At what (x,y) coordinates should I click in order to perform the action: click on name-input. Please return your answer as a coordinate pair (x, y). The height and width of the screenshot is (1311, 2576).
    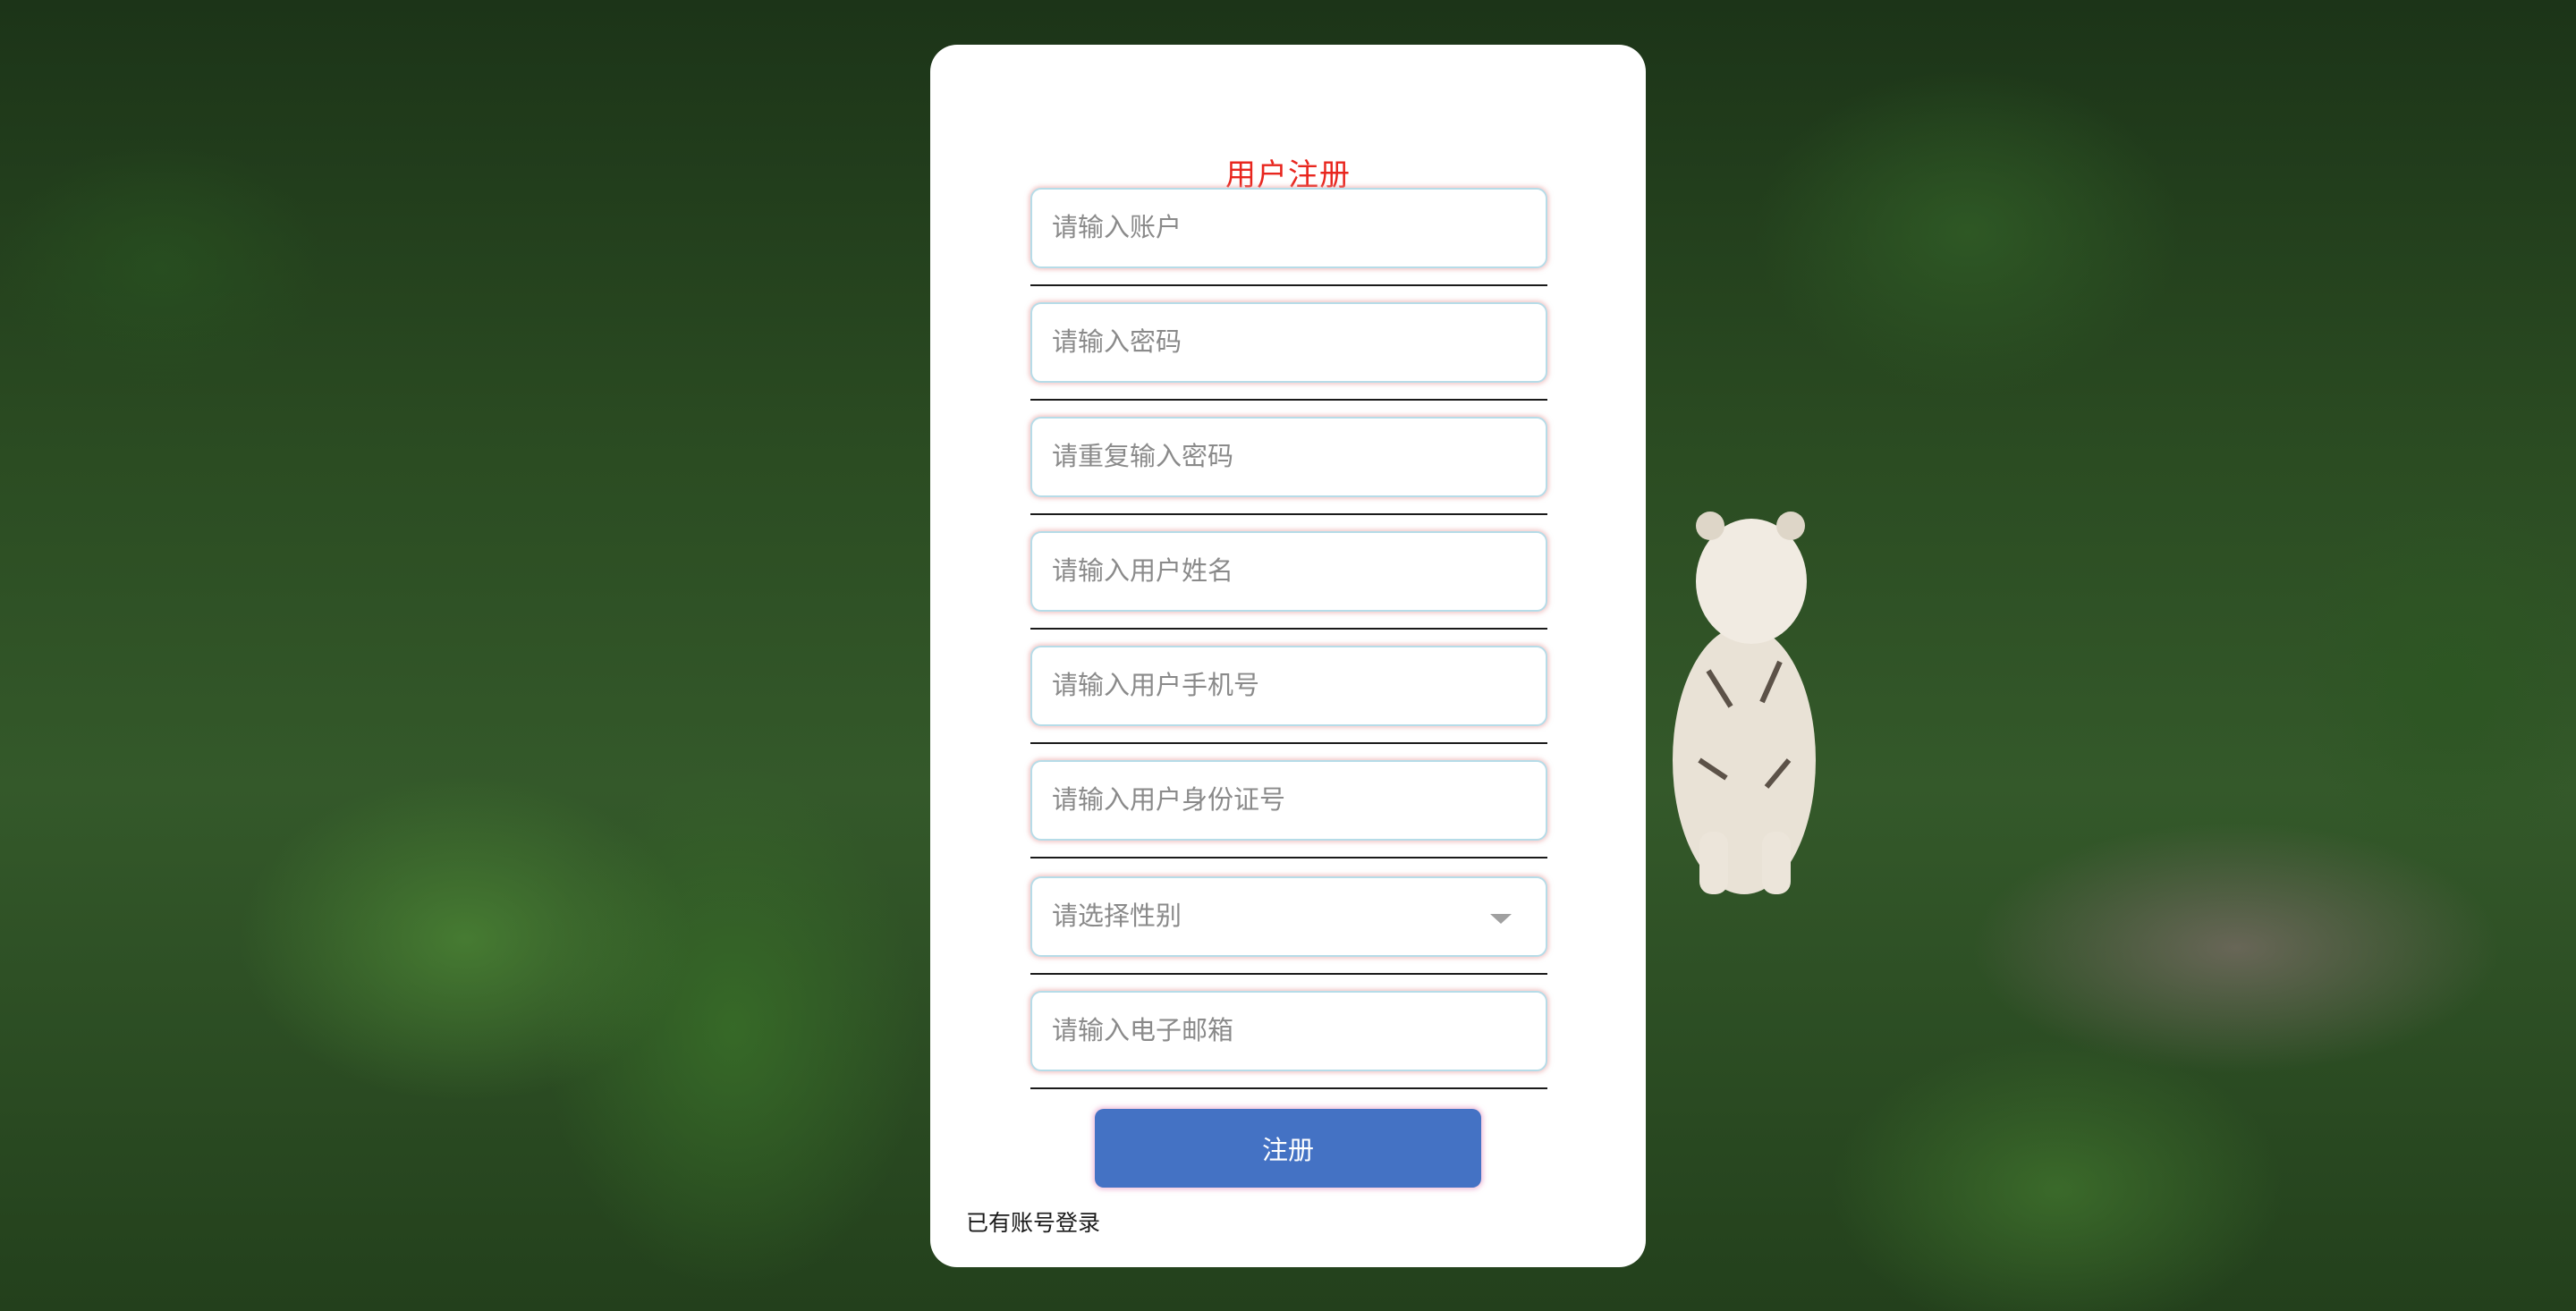
    Looking at the image, I should click on (1289, 571).